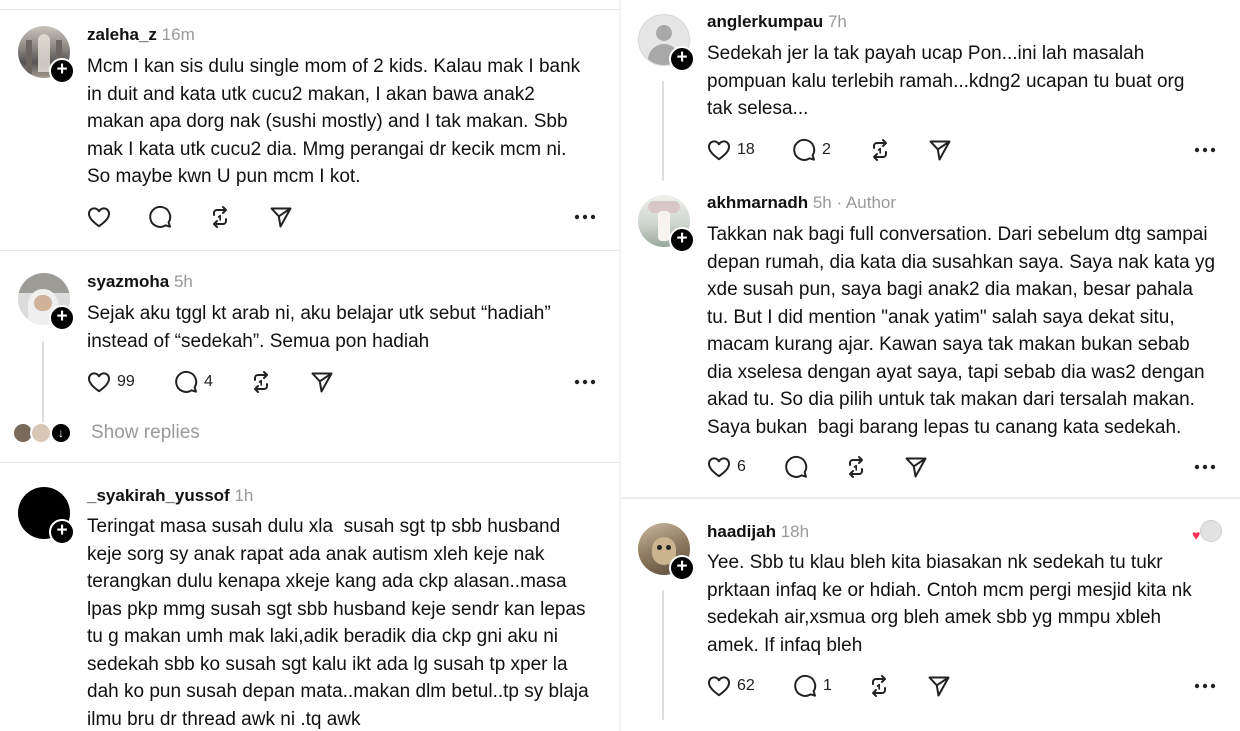  What do you see at coordinates (61, 433) in the screenshot?
I see `arrow-down-icon: ↓` at bounding box center [61, 433].